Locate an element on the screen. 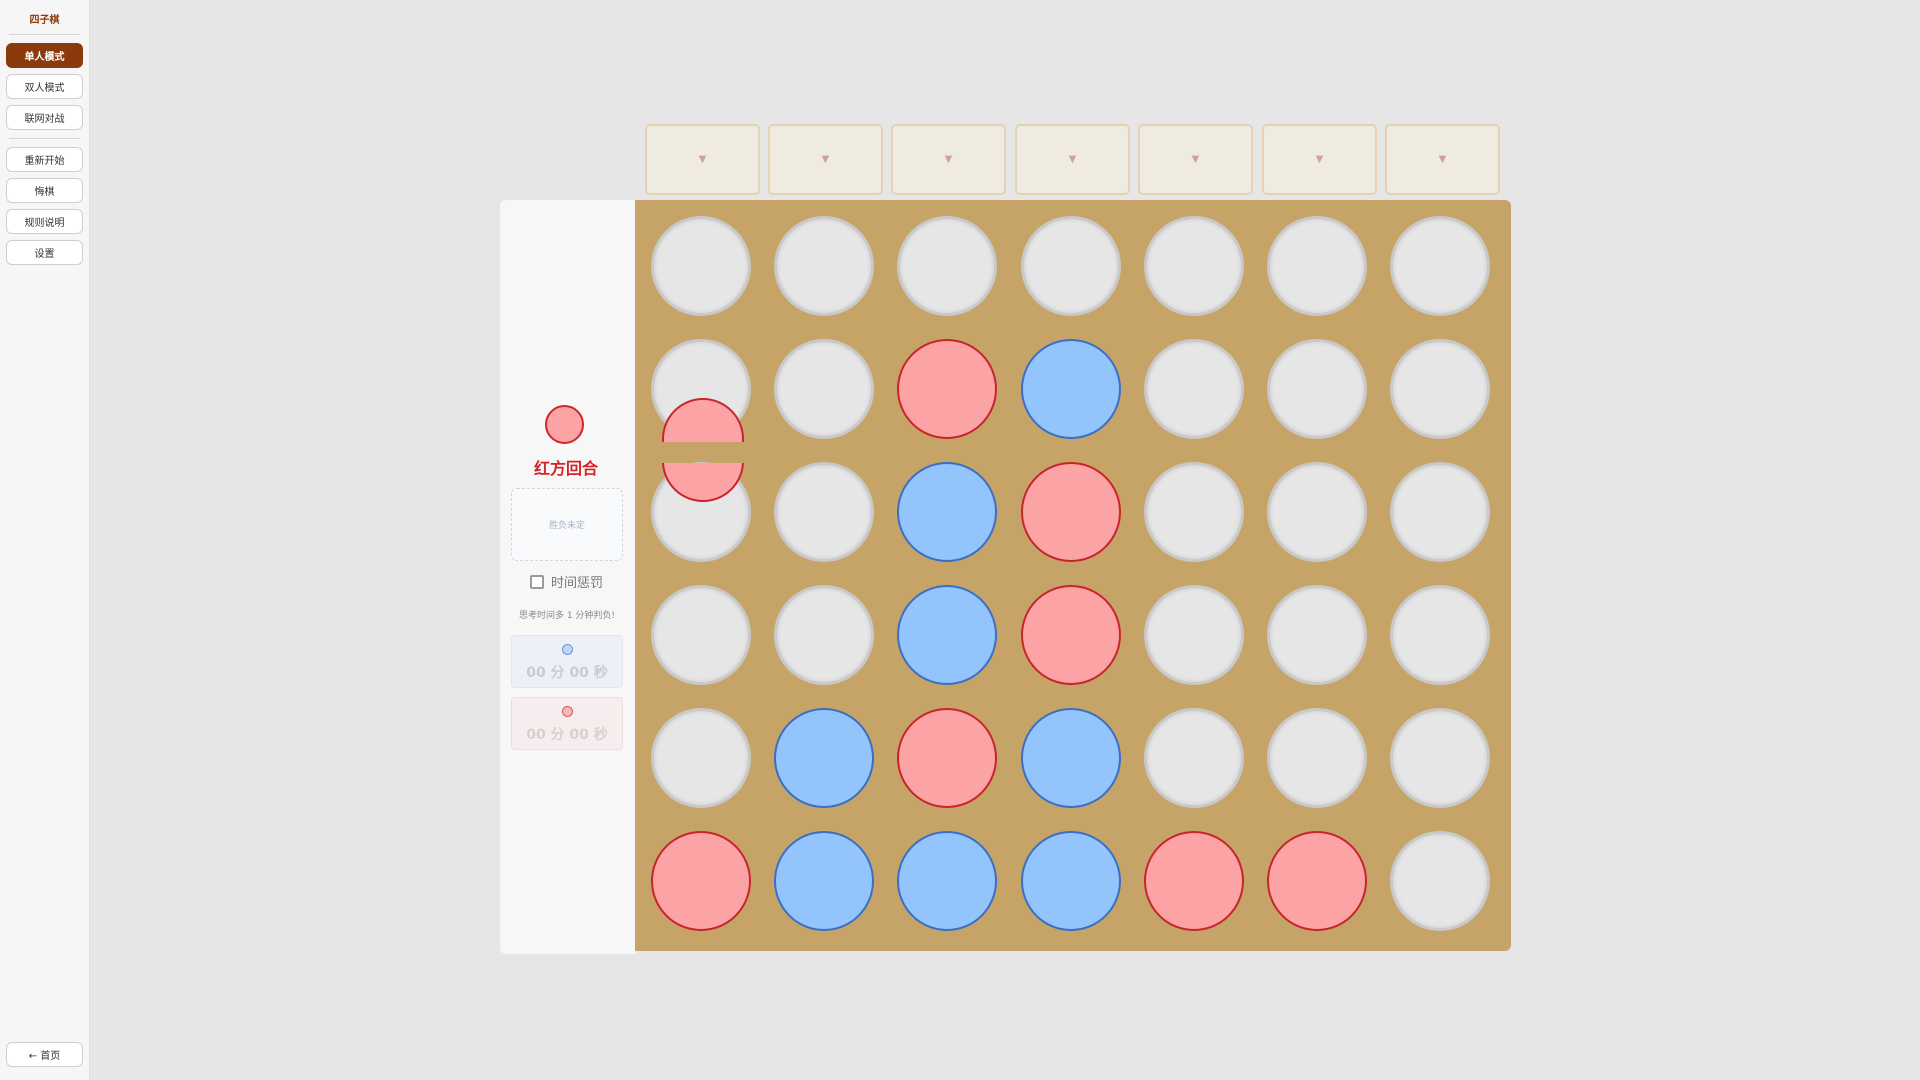 The width and height of the screenshot is (1920, 1080). board-cell-r5-c1-empty is located at coordinates (701, 758).